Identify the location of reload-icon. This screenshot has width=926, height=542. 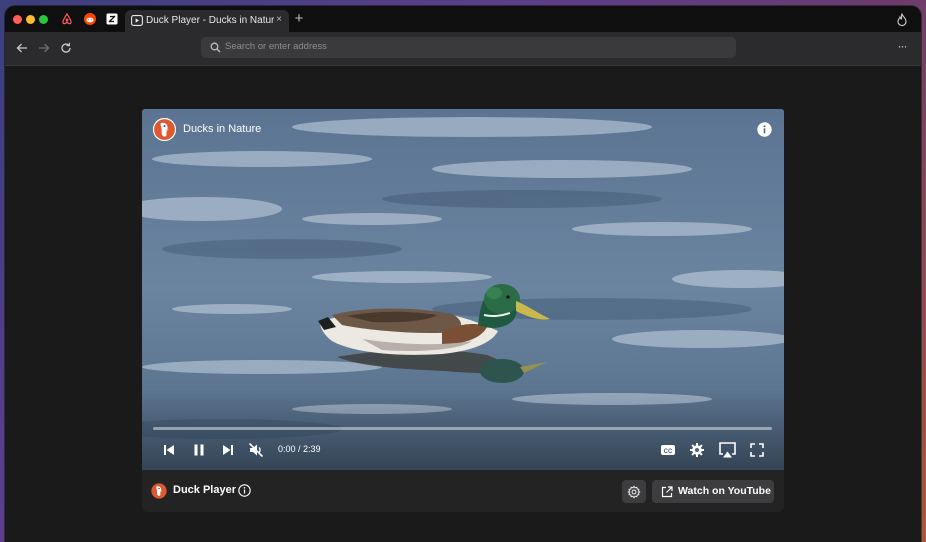
(66, 48).